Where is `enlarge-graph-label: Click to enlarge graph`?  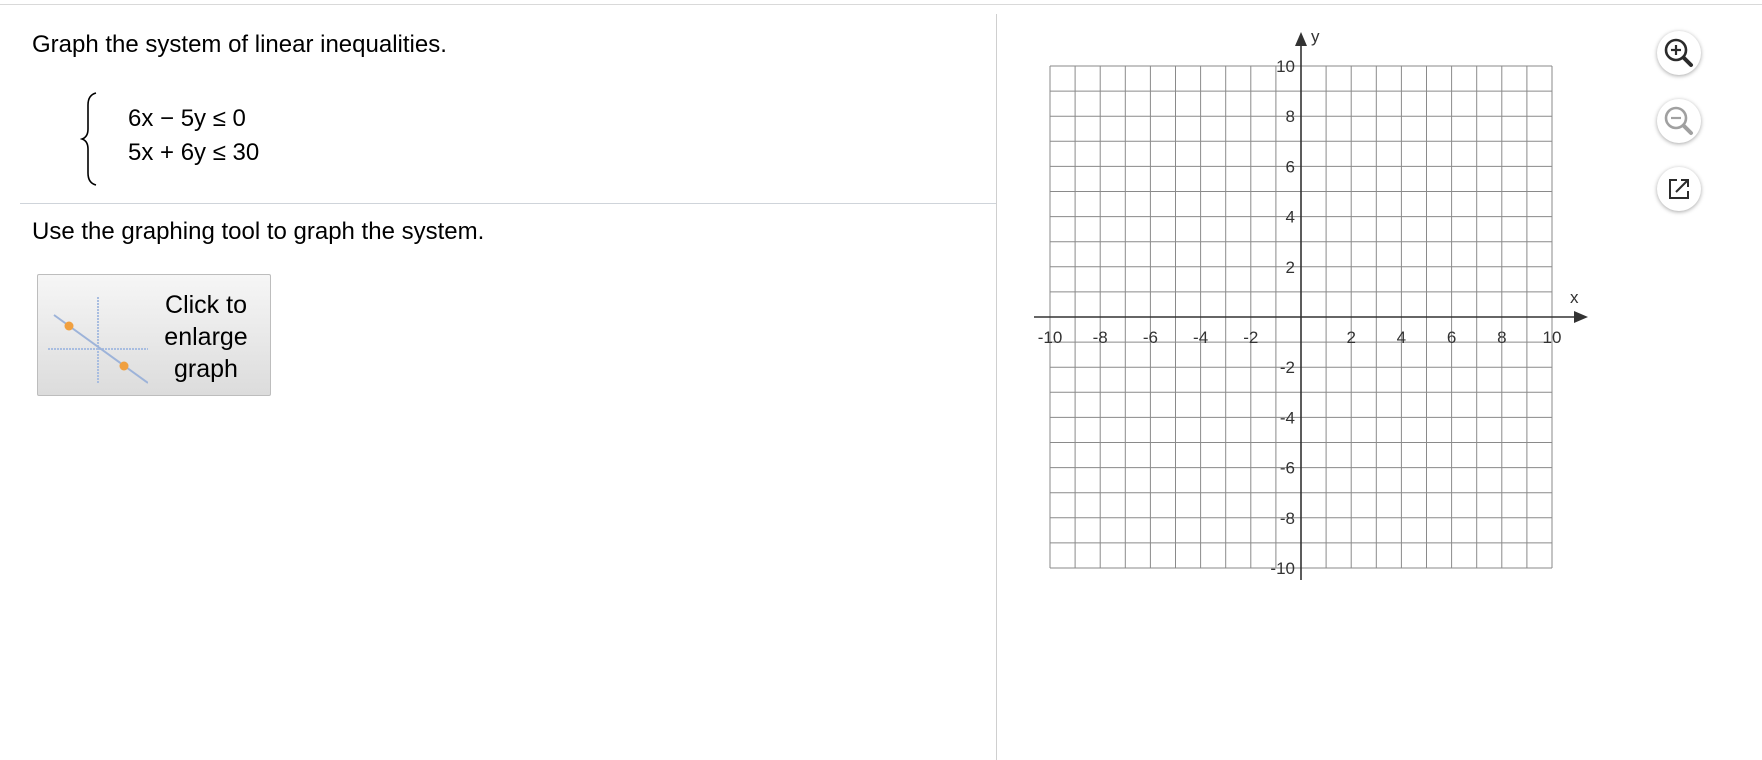
enlarge-graph-label: Click to enlarge graph is located at coordinates (206, 337).